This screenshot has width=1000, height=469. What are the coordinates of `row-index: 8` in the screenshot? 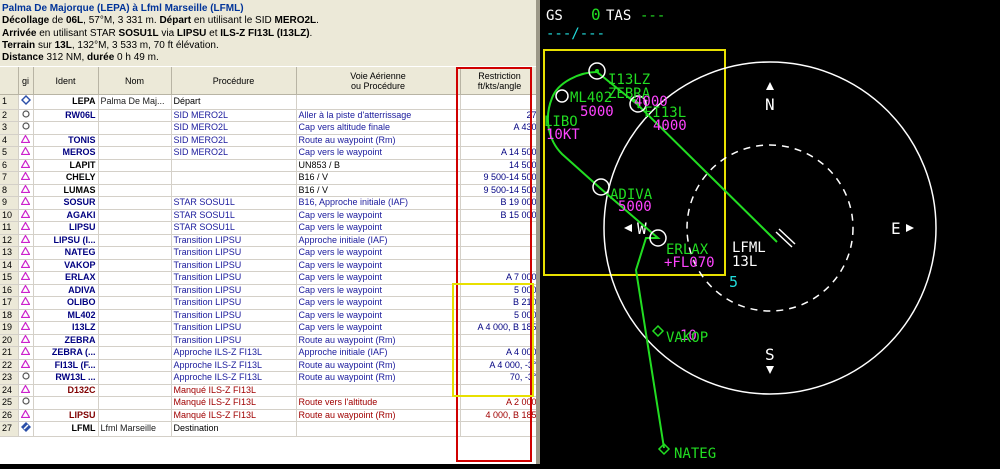 It's located at (9, 190).